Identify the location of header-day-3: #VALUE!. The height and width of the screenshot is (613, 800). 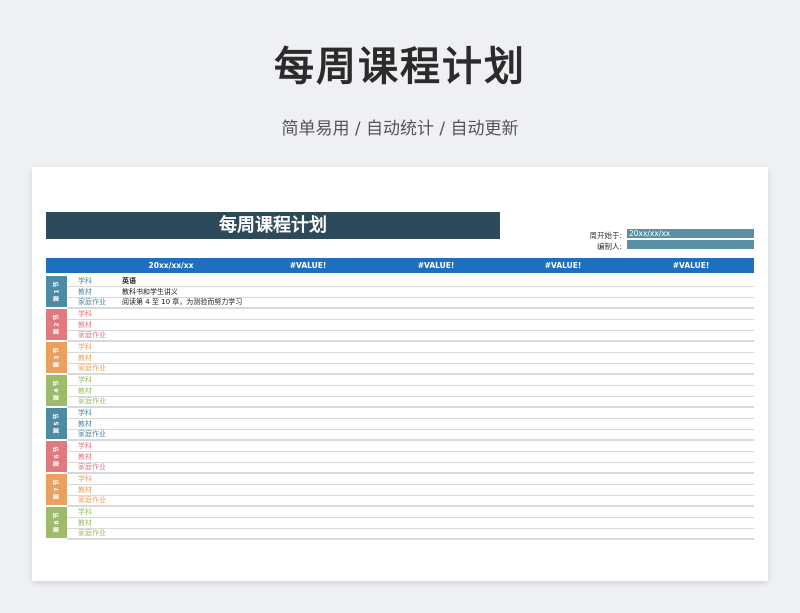
(436, 265).